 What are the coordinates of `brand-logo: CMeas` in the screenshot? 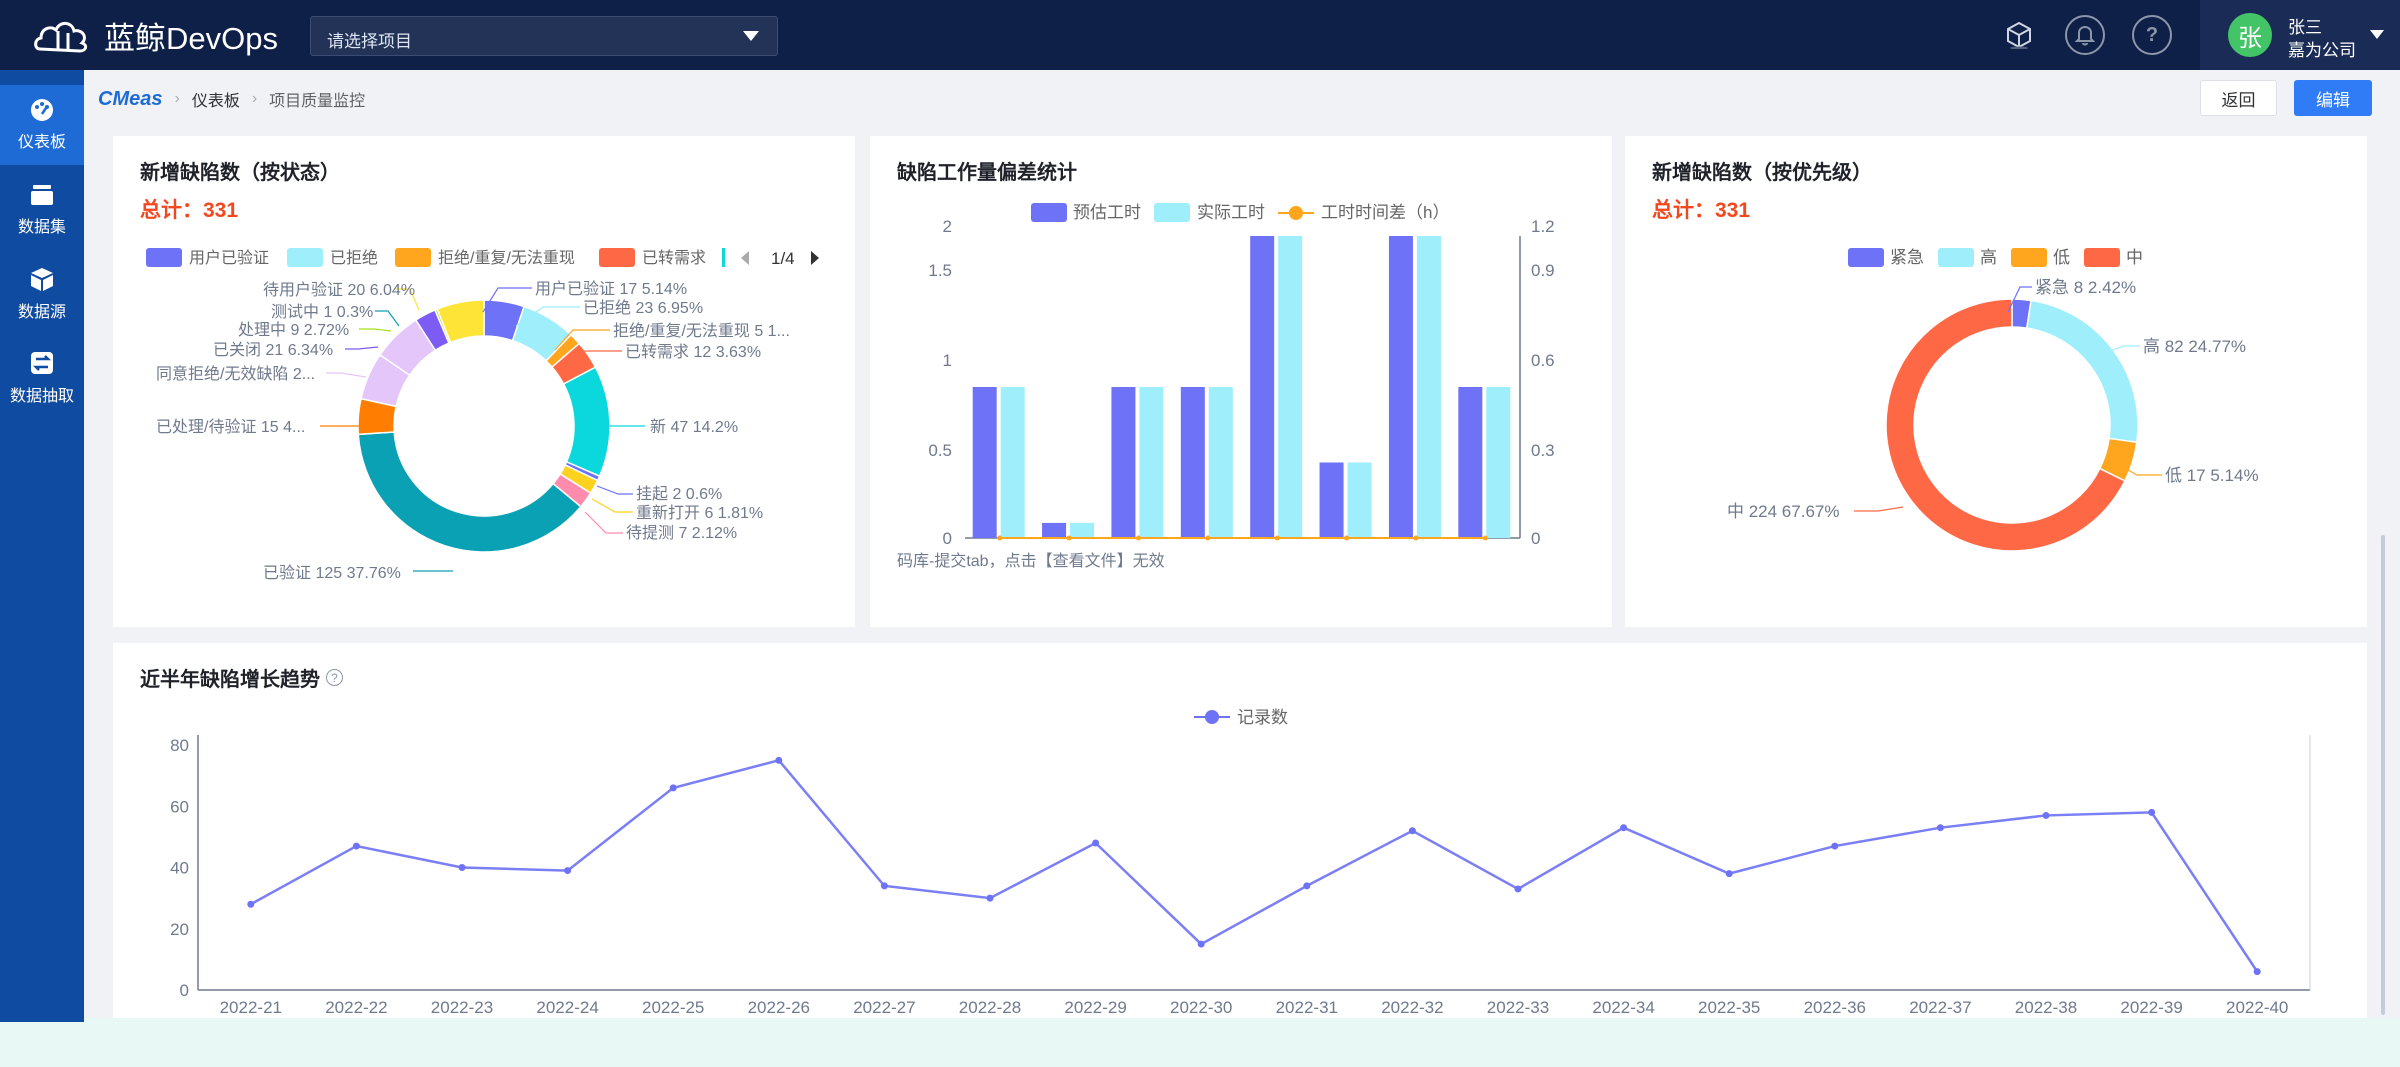 It's located at (130, 99).